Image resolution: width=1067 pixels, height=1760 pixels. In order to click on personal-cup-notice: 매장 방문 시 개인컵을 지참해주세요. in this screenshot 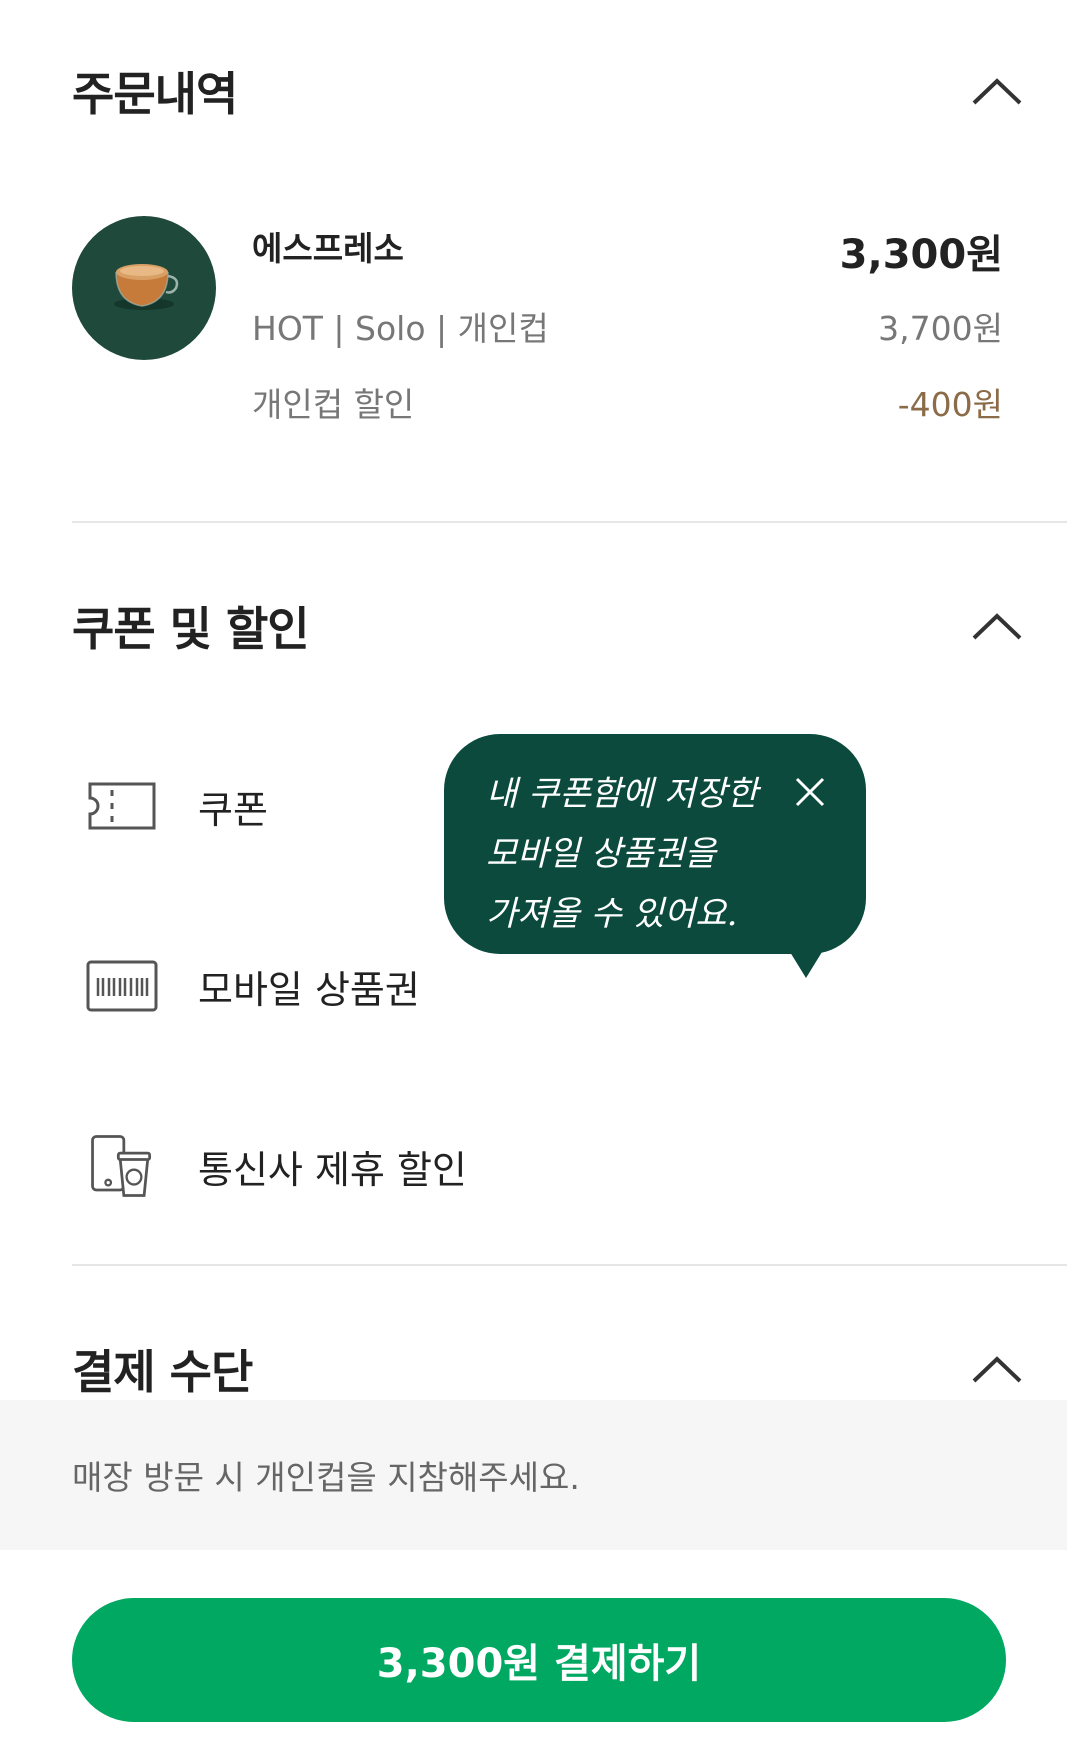, I will do `click(533, 1475)`.